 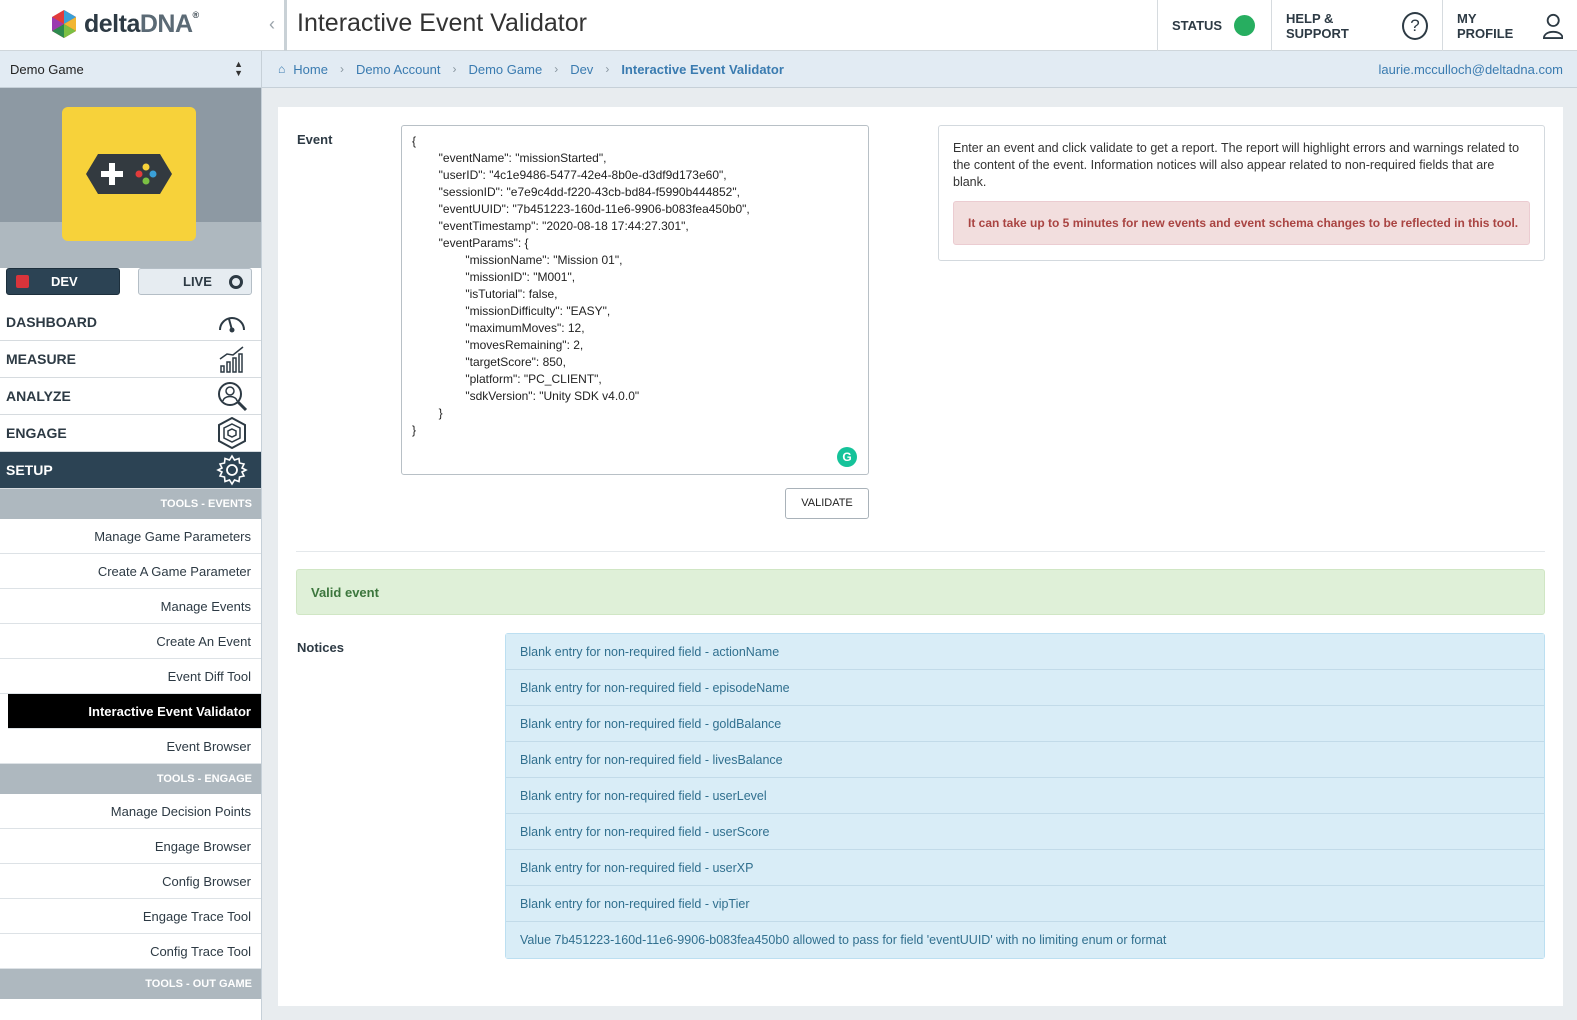 I want to click on help-label: HELP & SUPPORT, so click(x=1317, y=25).